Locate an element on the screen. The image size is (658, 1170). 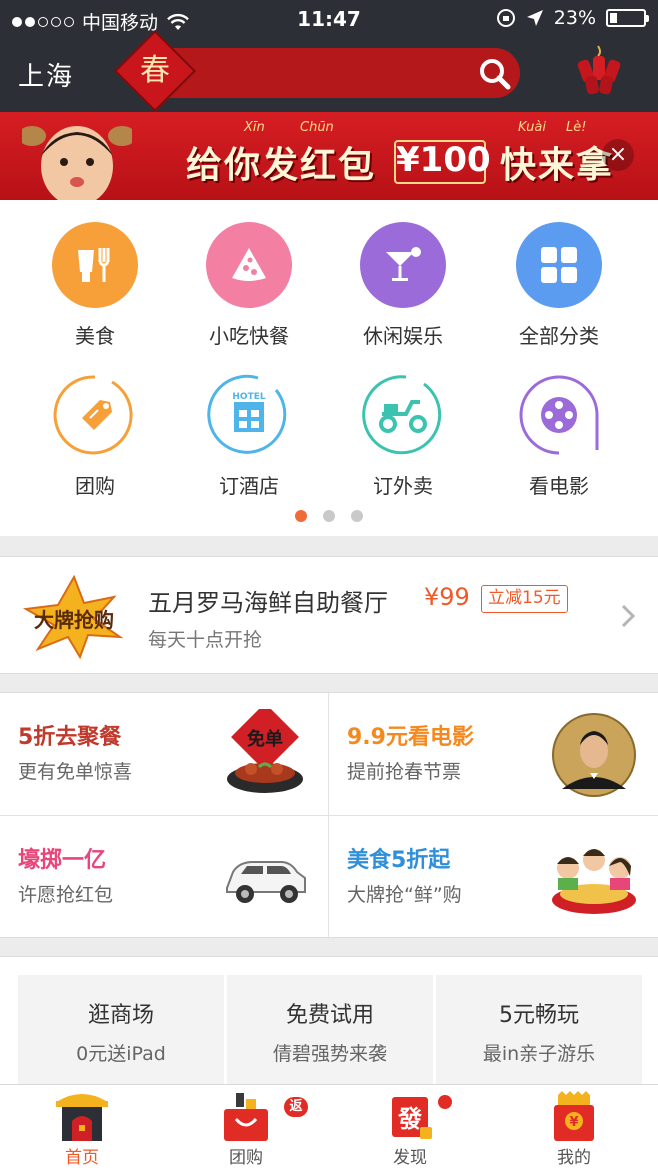
banner-close-button: × is located at coordinates (618, 155).